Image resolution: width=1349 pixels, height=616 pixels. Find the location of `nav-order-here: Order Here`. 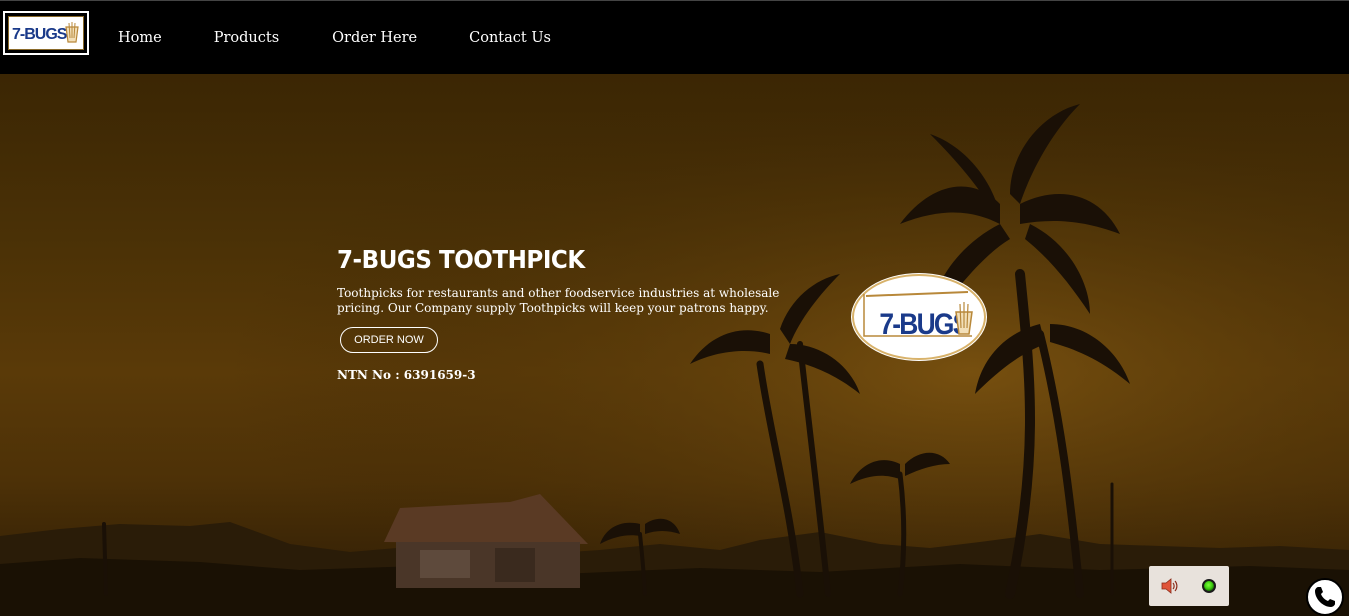

nav-order-here: Order Here is located at coordinates (374, 38).